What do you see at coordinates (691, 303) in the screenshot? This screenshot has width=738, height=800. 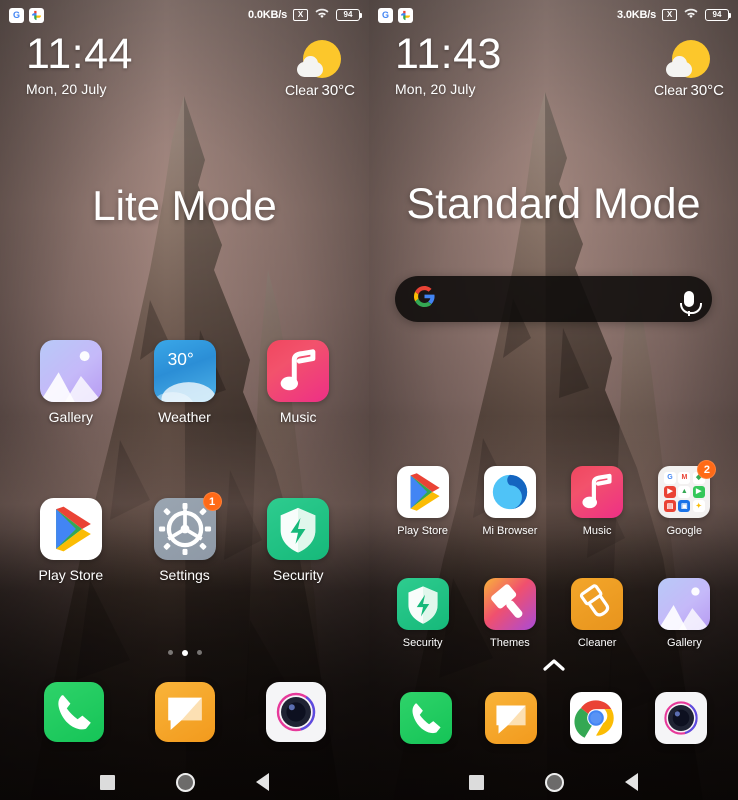 I see `microphone-icon` at bounding box center [691, 303].